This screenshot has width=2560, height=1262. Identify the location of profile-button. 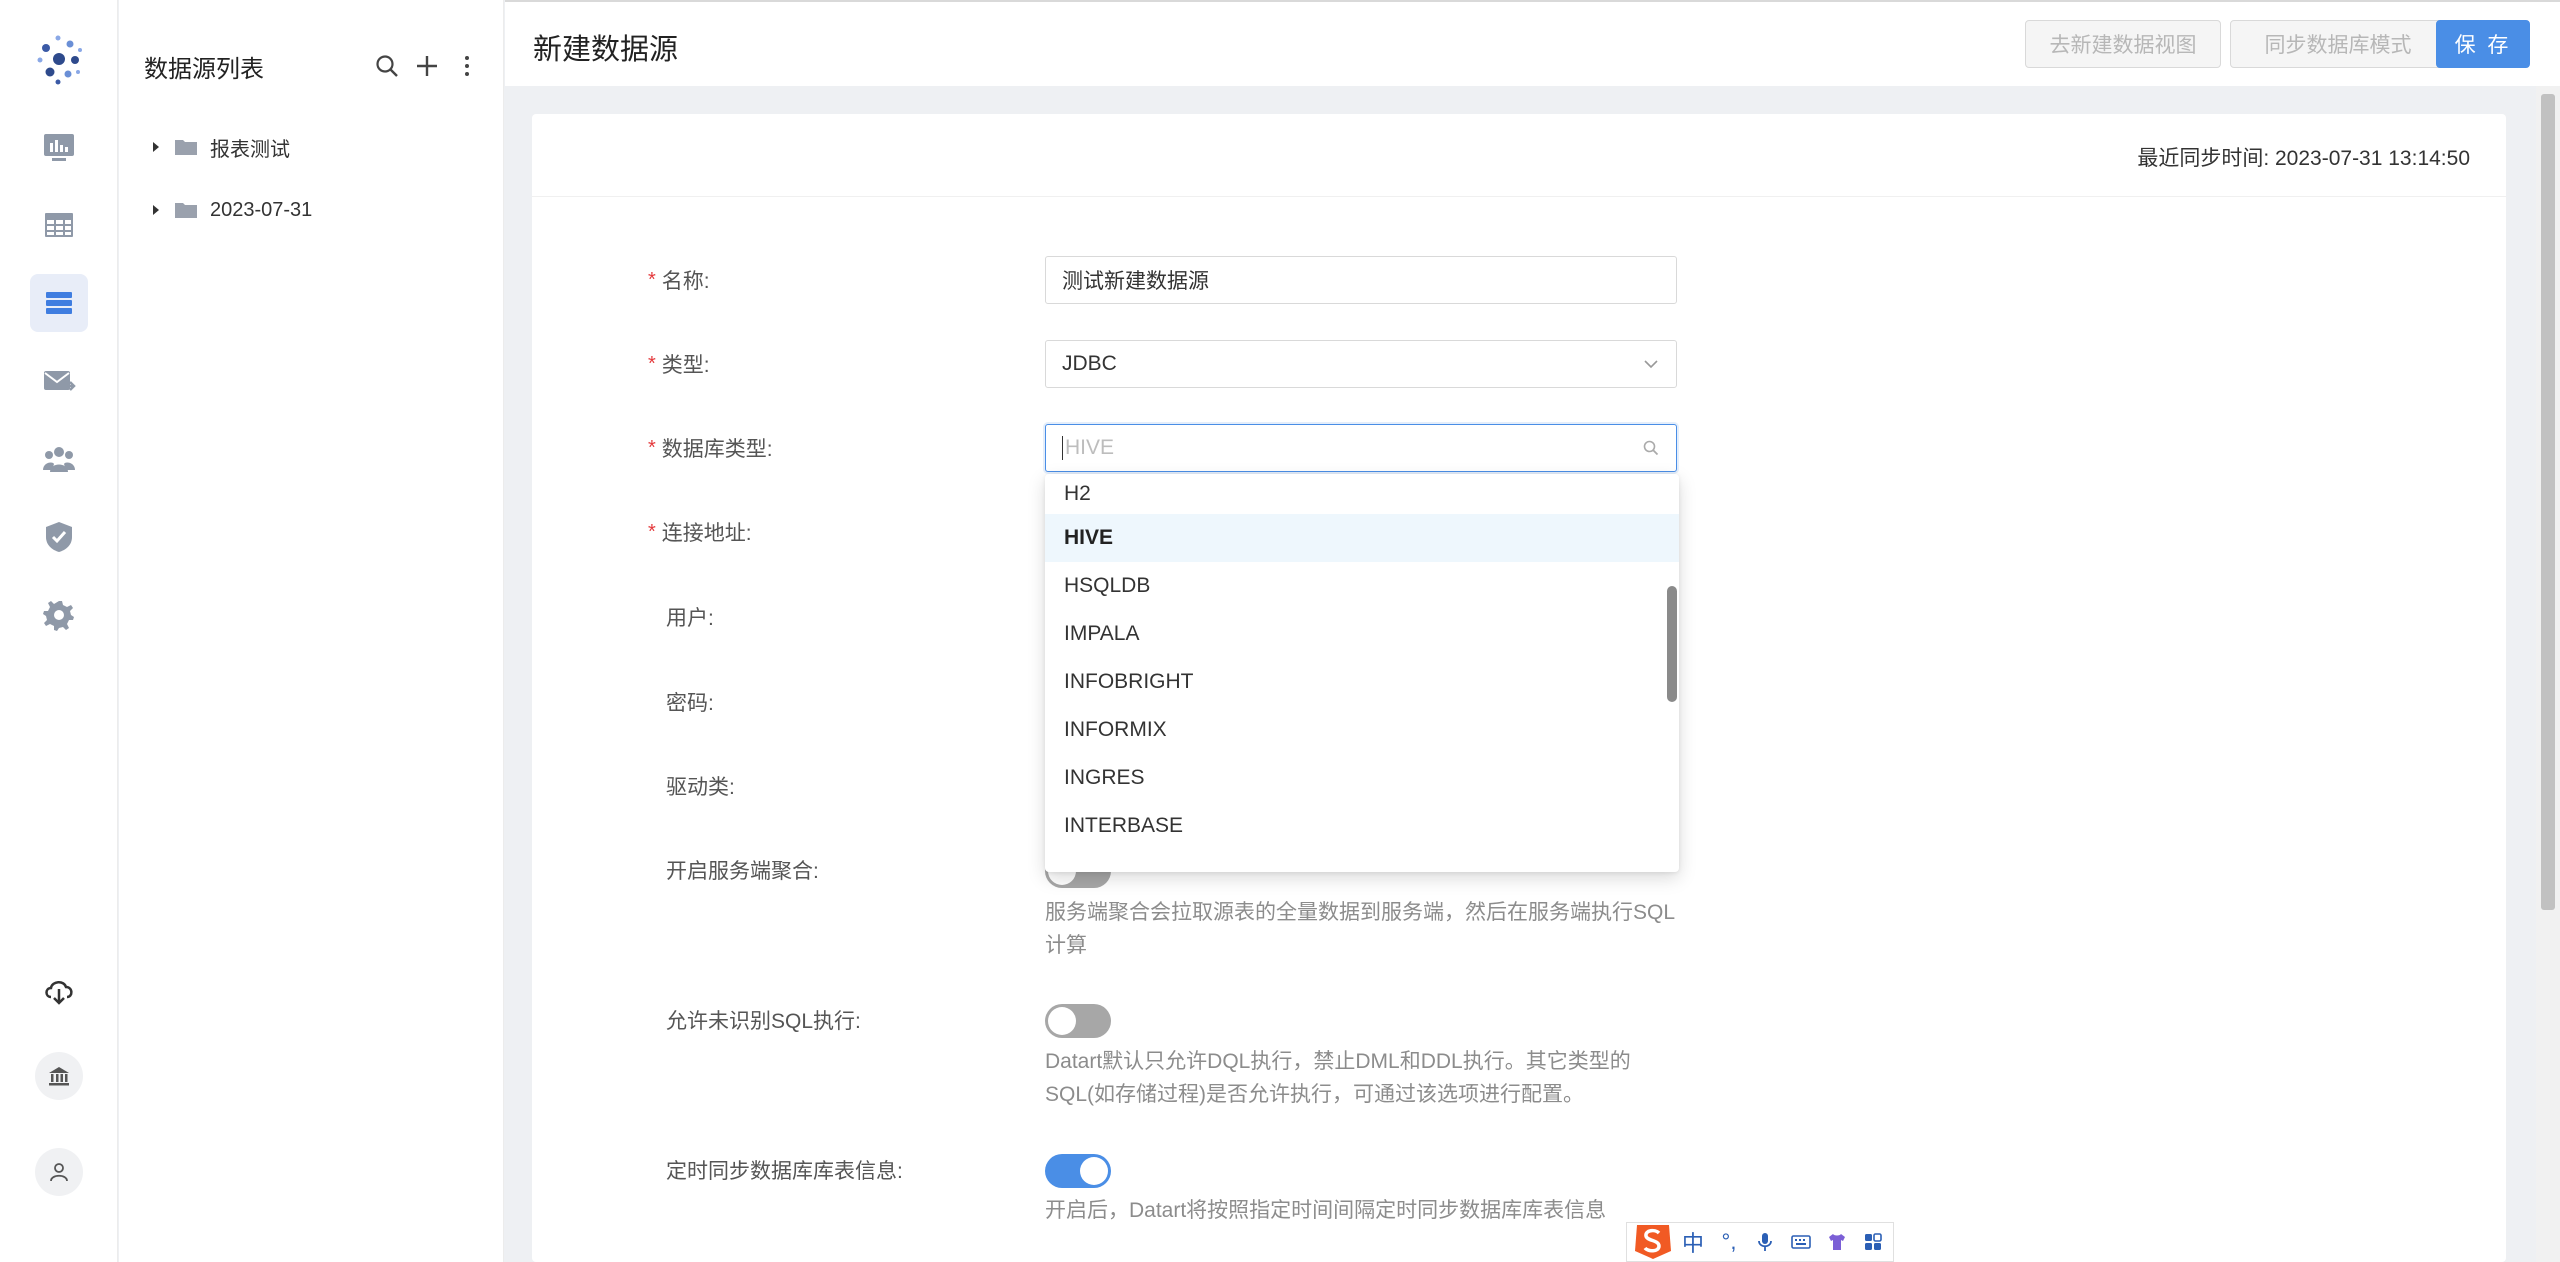
(59, 1172).